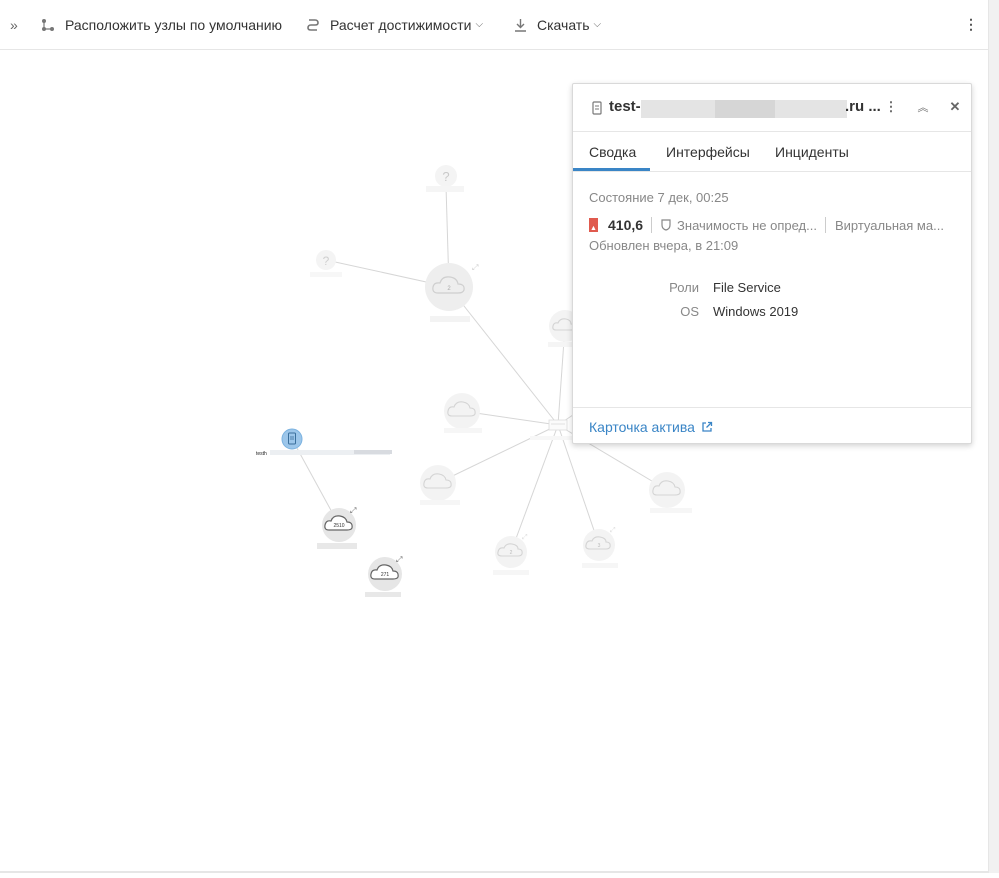 The height and width of the screenshot is (878, 999). Describe the element at coordinates (174, 24) in the screenshot. I see `arrange-nodes-label: Расположить узлы по умолчанию` at that location.